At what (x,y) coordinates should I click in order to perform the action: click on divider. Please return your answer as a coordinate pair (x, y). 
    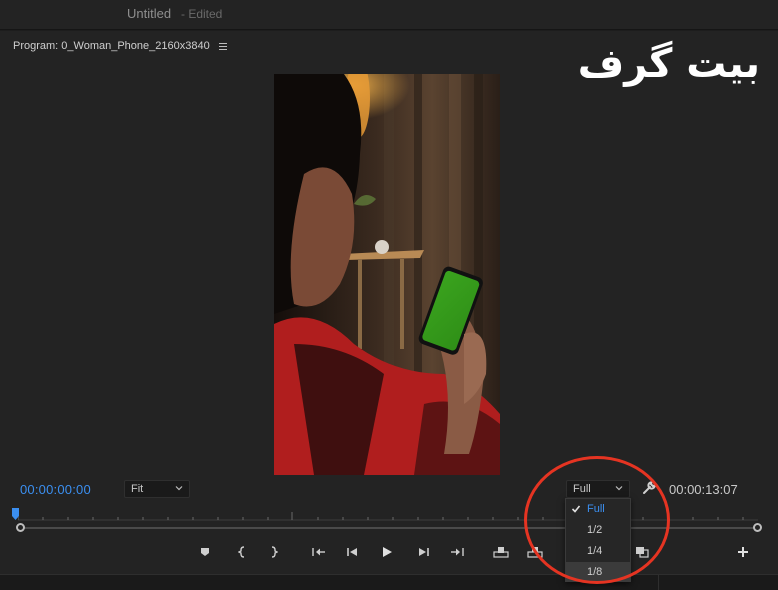
    Looking at the image, I should click on (658, 582).